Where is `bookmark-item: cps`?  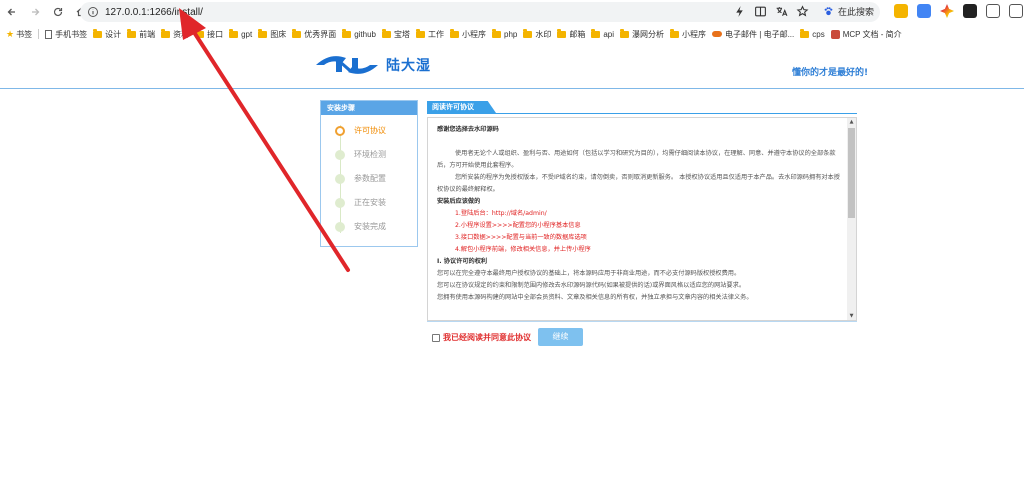 bookmark-item: cps is located at coordinates (812, 33).